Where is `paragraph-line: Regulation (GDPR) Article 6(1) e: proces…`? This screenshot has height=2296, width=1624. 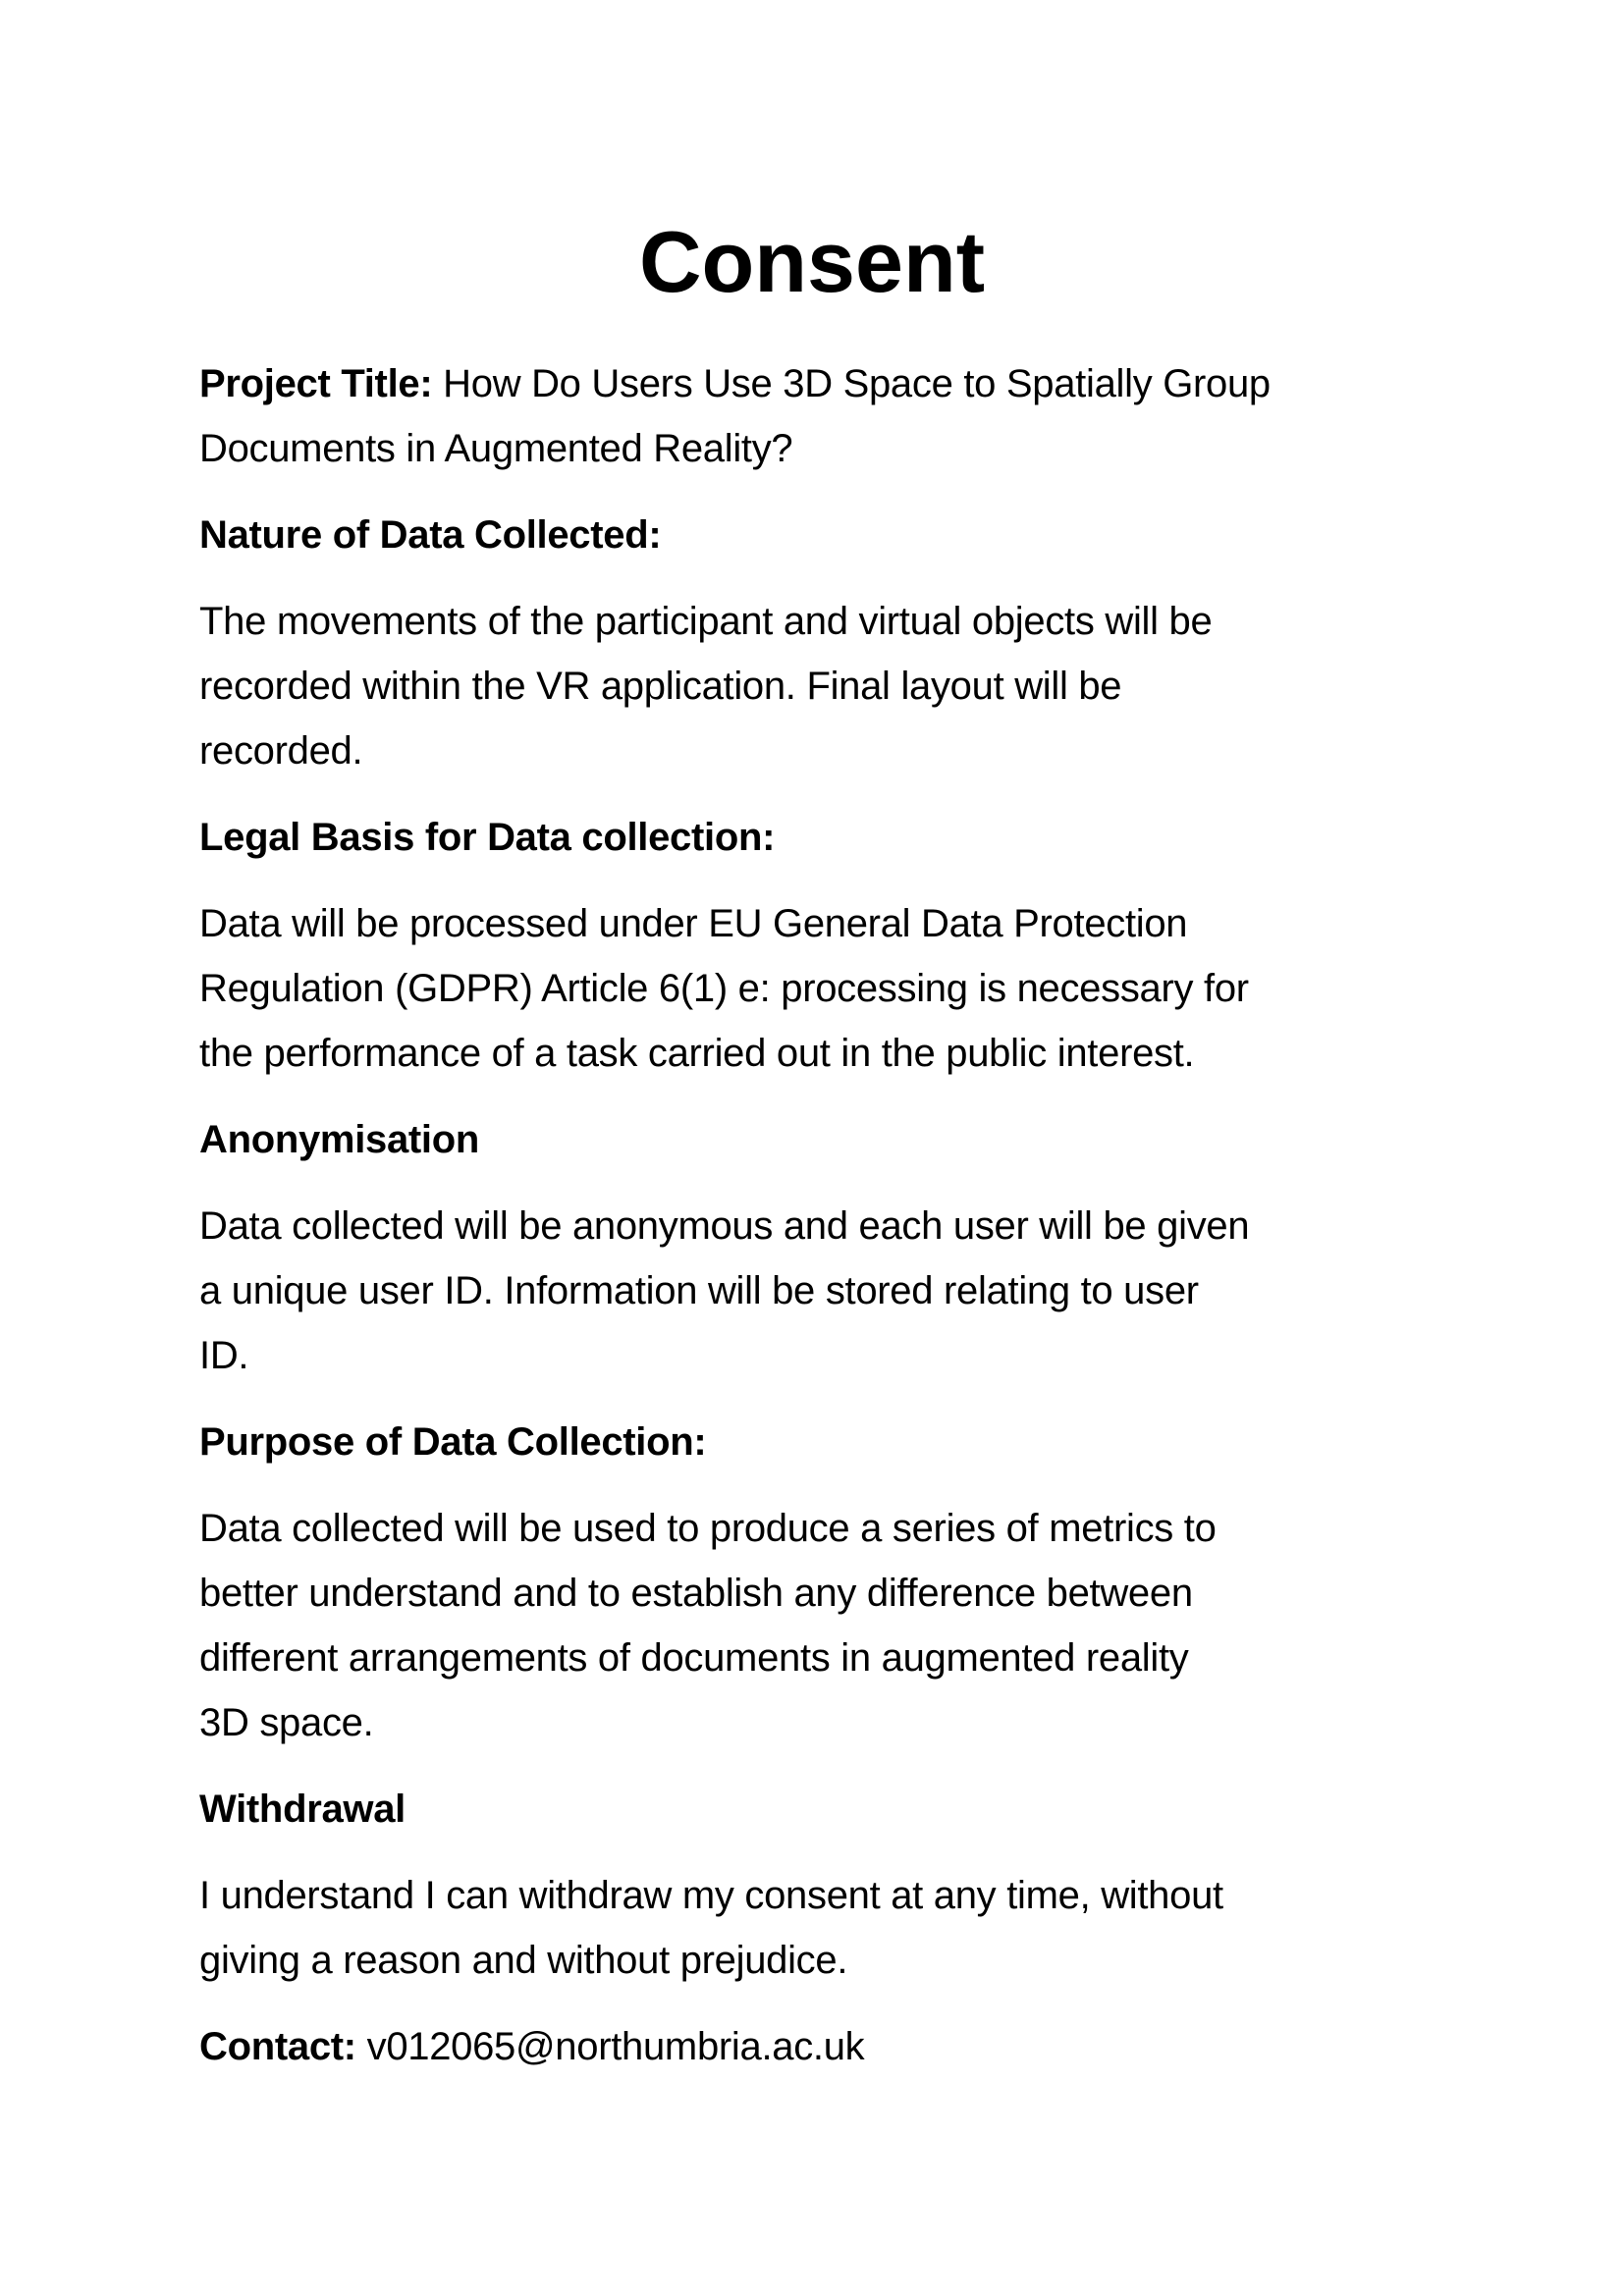
paragraph-line: Regulation (GDPR) Article 6(1) e: proces… is located at coordinates (724, 989).